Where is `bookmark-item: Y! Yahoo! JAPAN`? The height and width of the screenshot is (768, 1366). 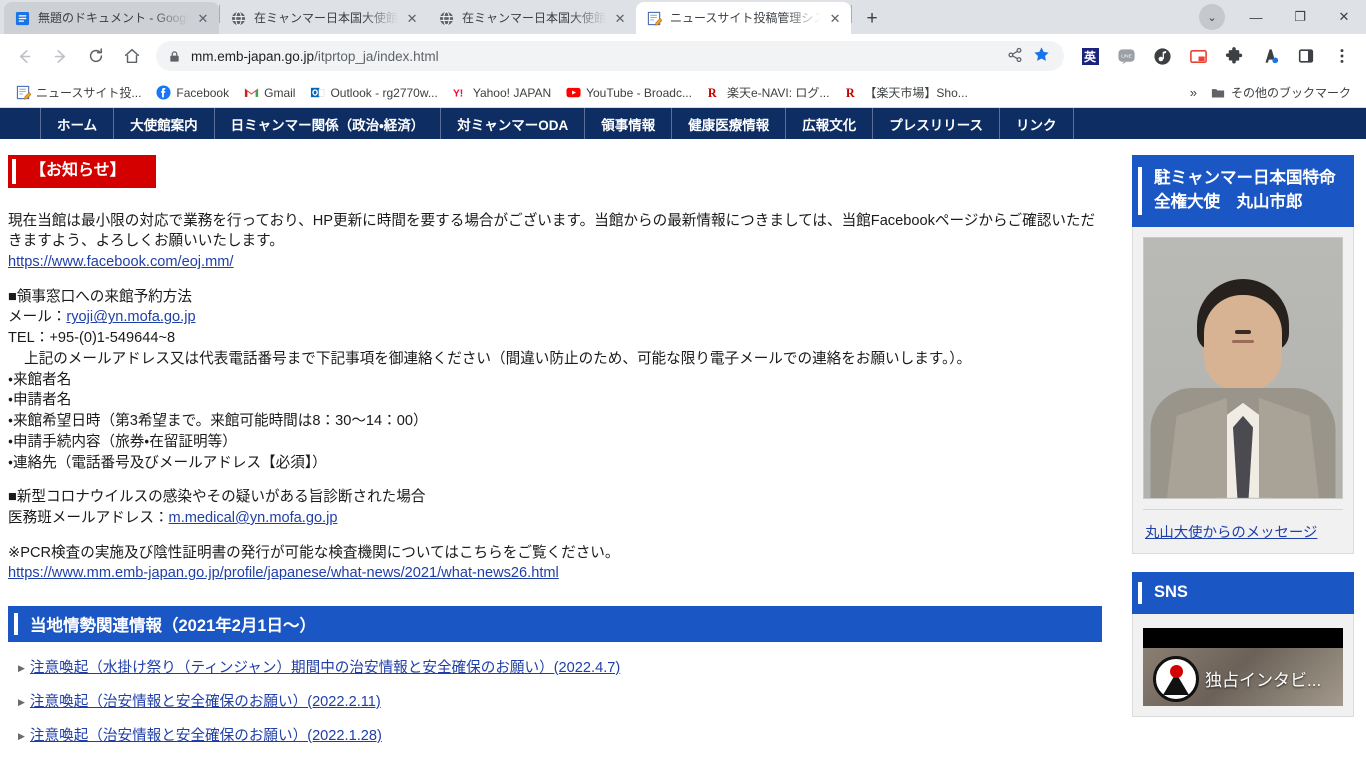 bookmark-item: Y! Yahoo! JAPAN is located at coordinates (501, 93).